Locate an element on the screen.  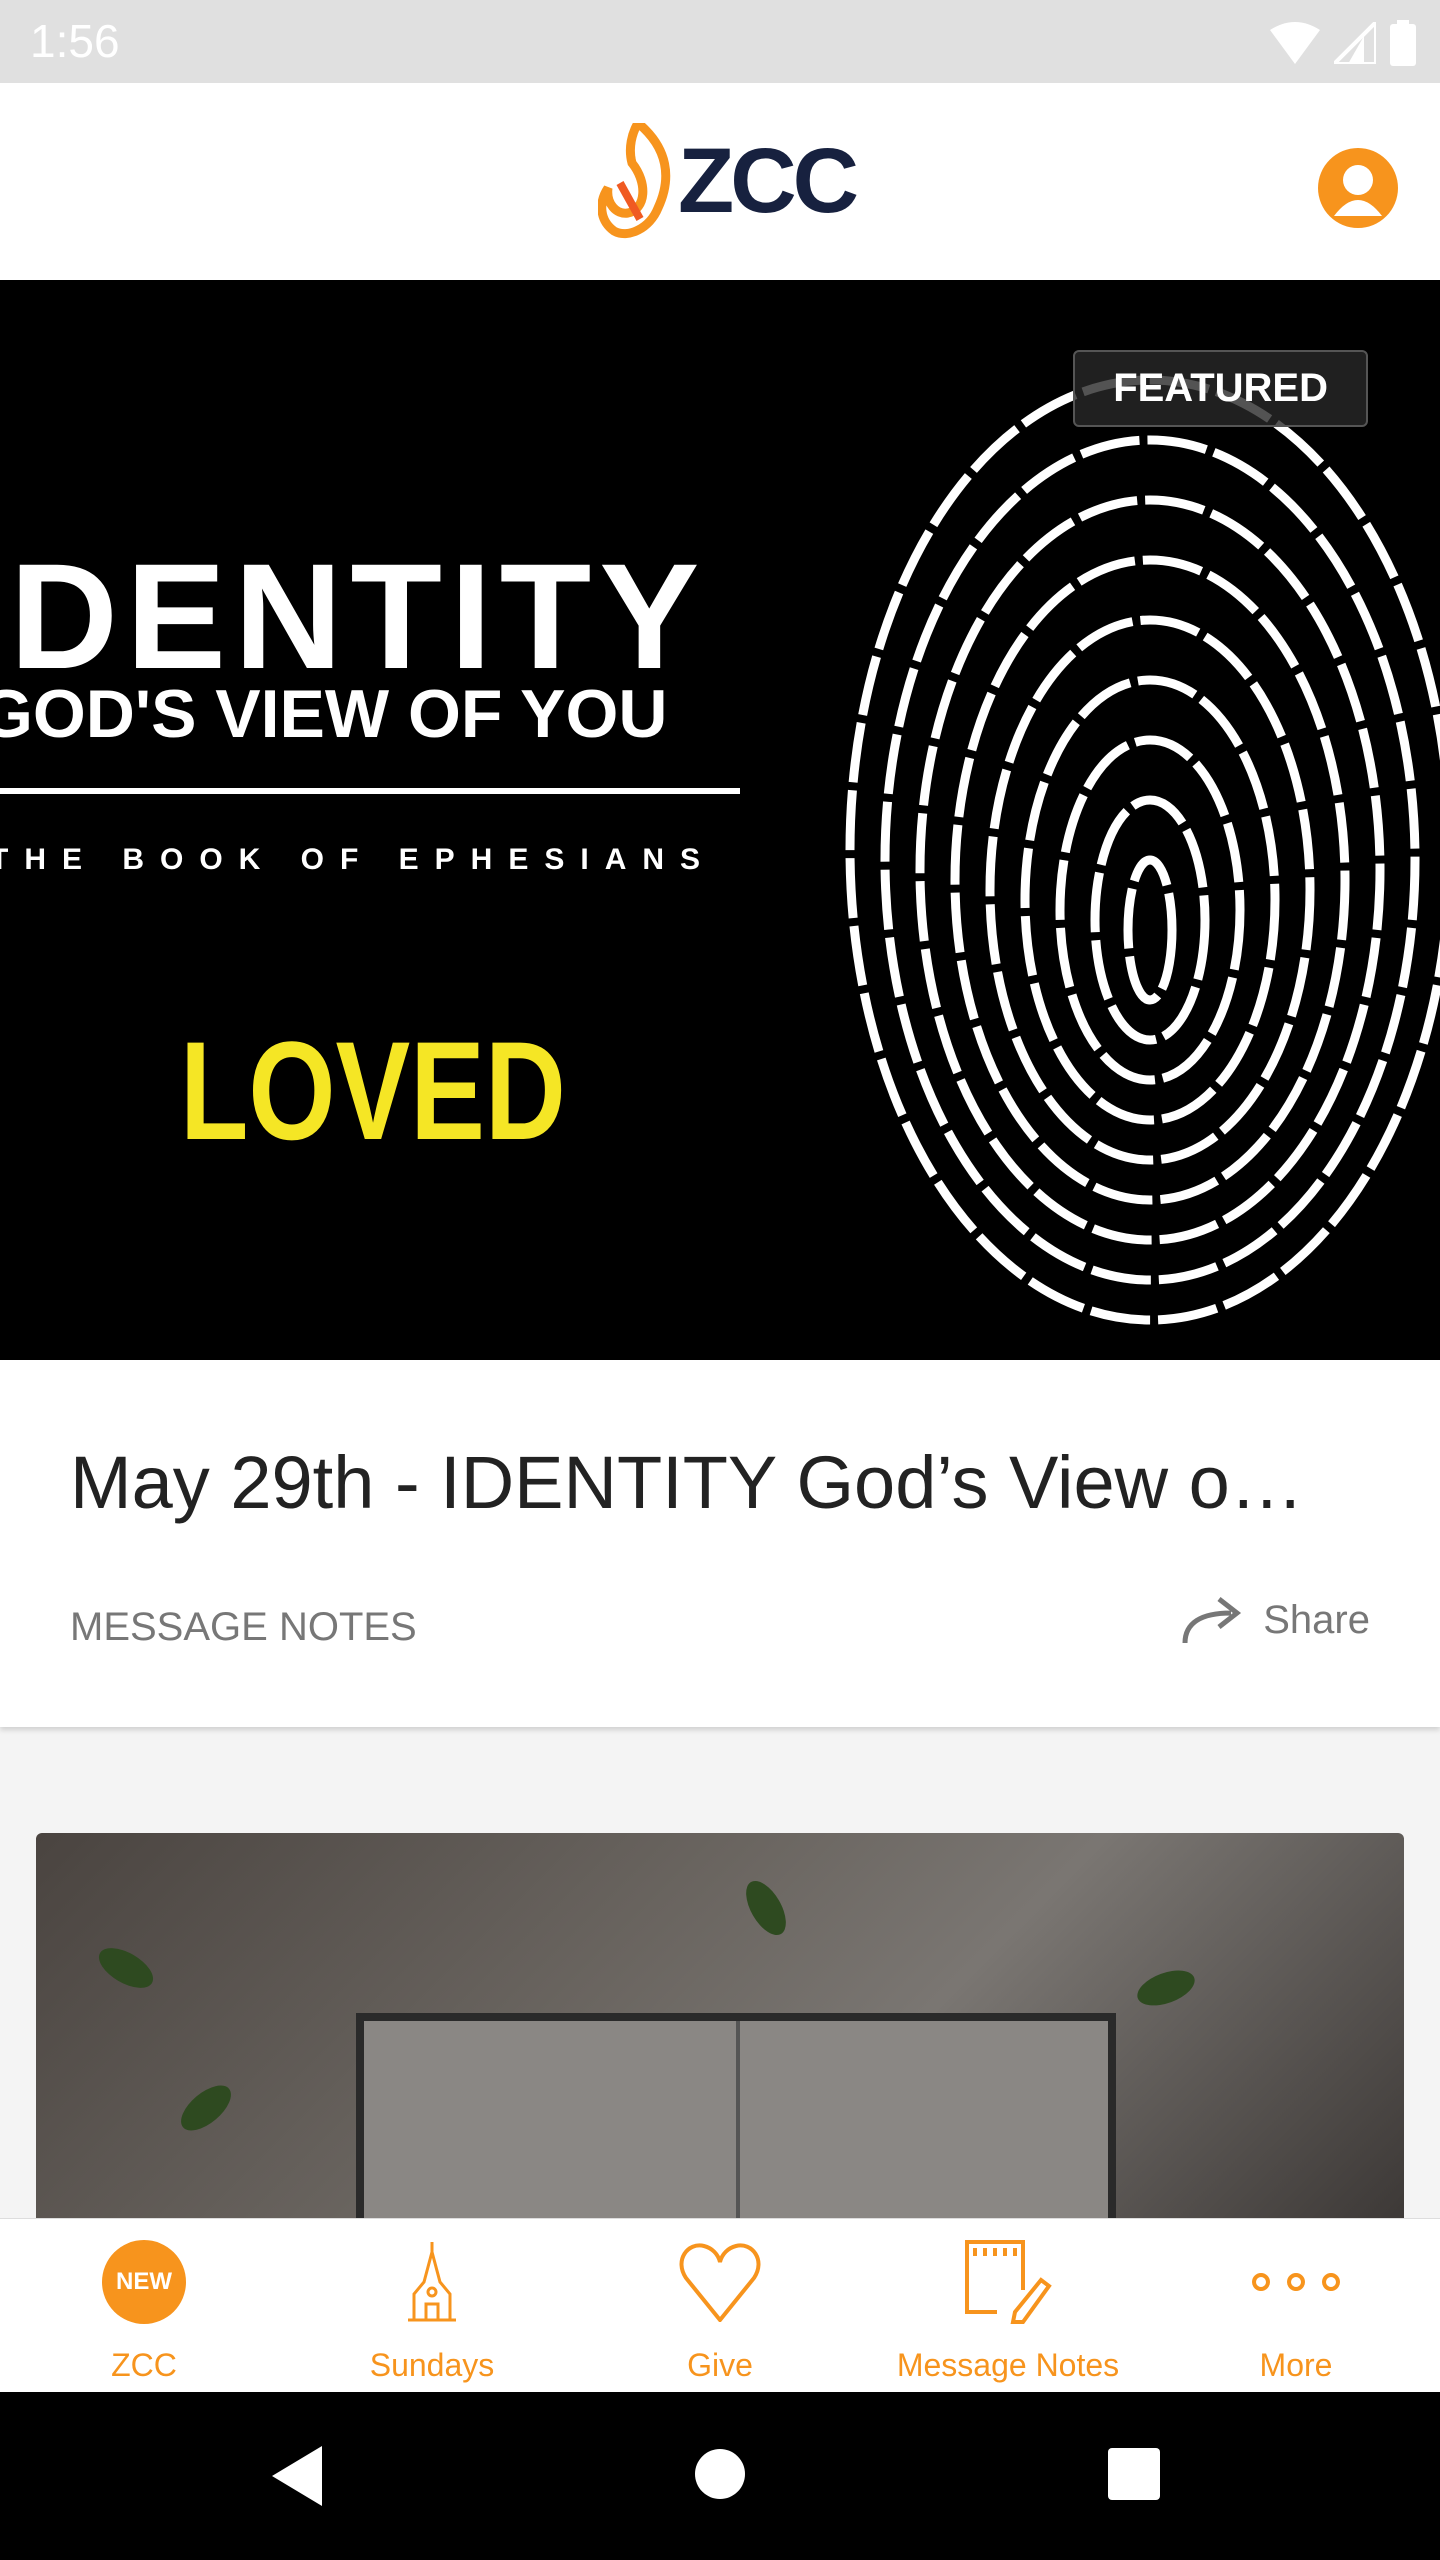
status-bar: 1:56 is located at coordinates (720, 41).